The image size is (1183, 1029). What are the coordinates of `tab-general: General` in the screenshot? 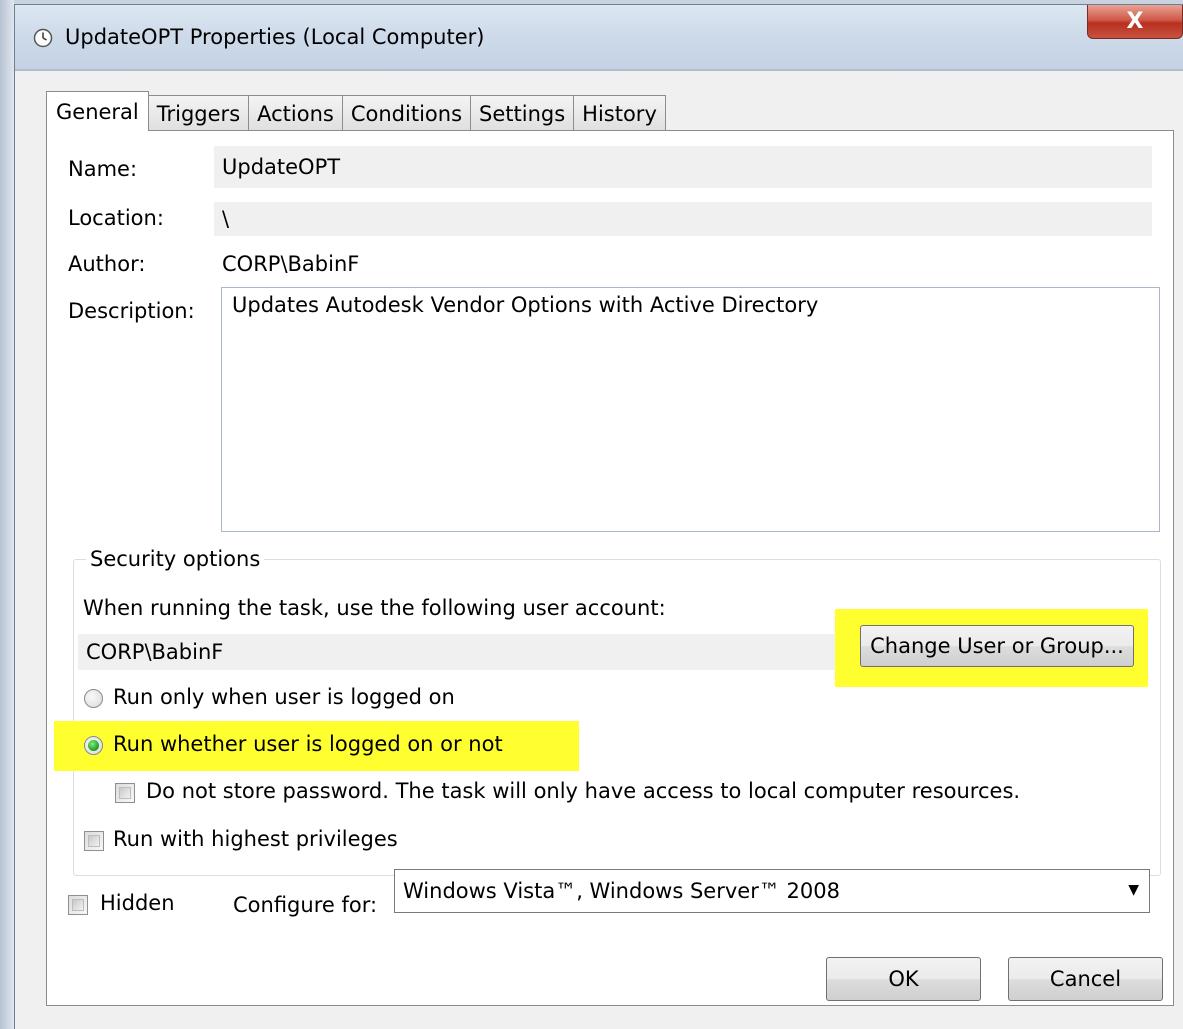 It's located at (97, 111).